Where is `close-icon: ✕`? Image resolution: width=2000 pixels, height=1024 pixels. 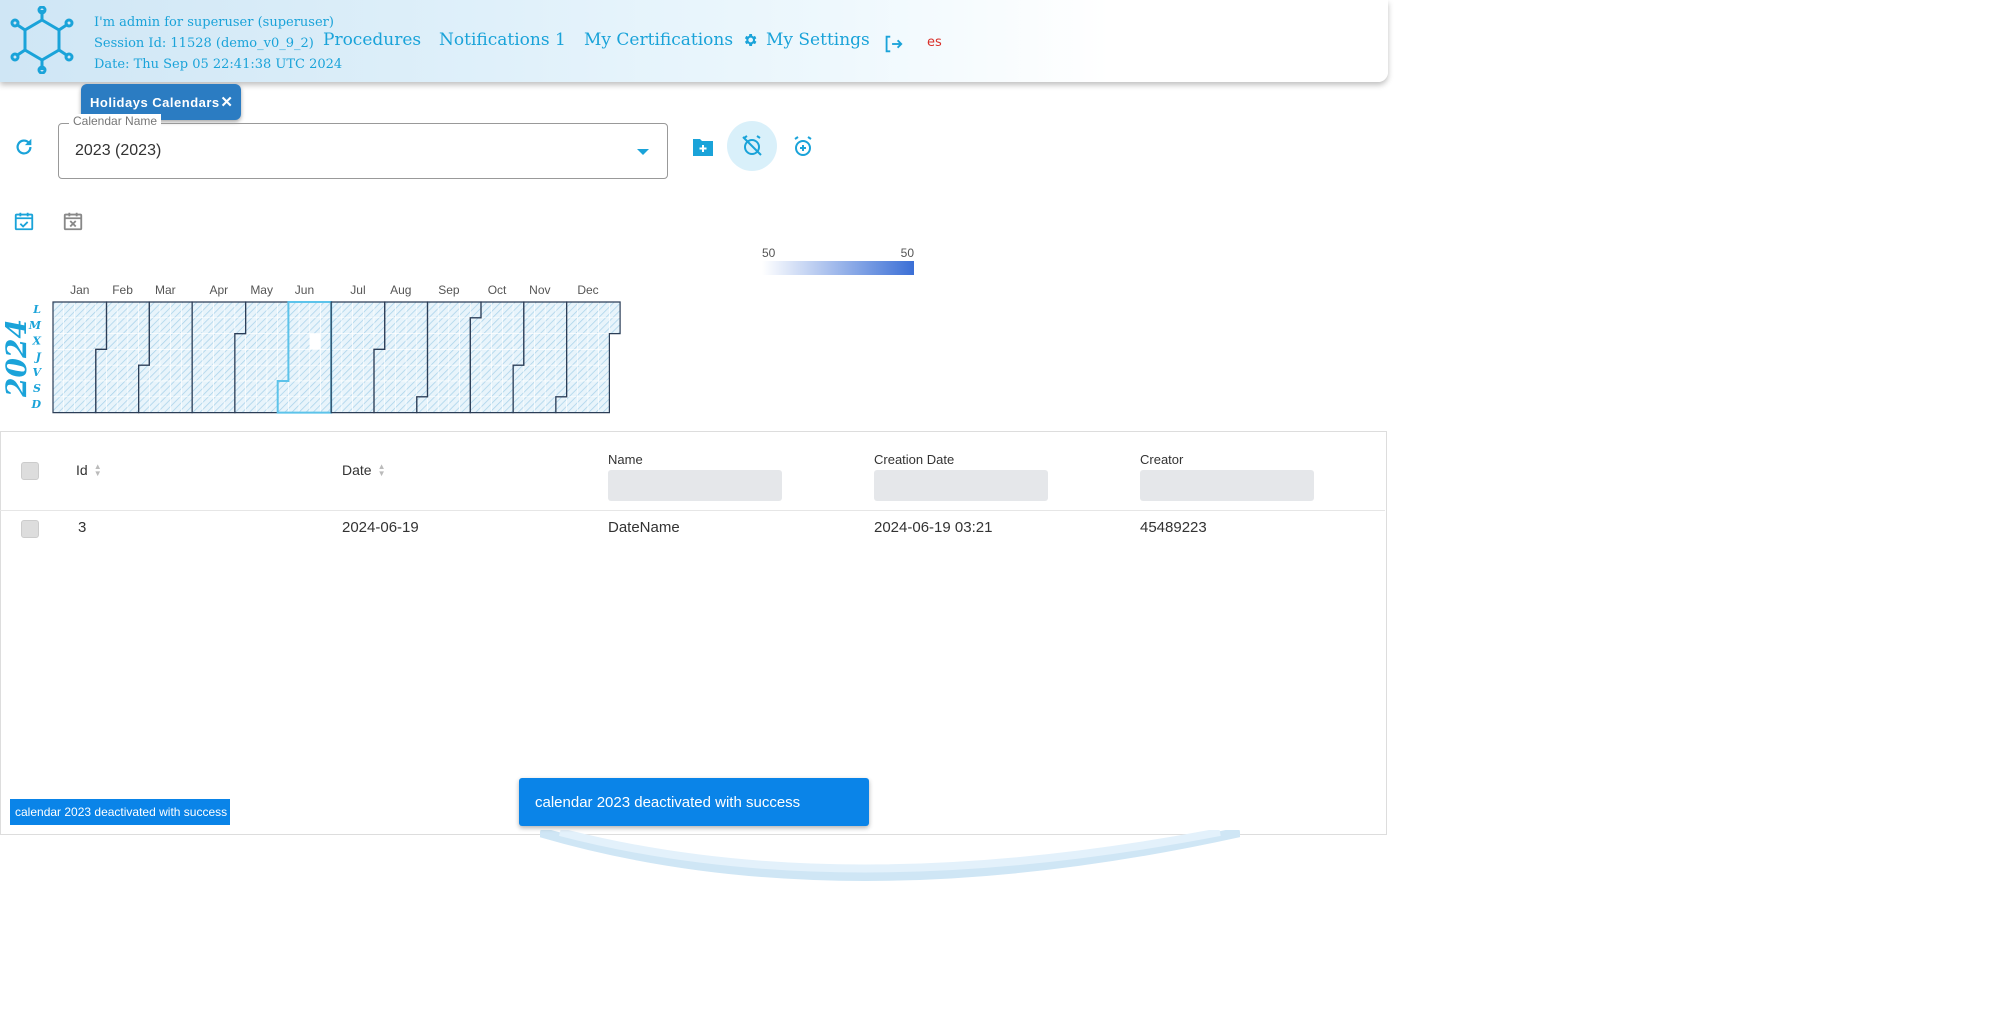 close-icon: ✕ is located at coordinates (226, 102).